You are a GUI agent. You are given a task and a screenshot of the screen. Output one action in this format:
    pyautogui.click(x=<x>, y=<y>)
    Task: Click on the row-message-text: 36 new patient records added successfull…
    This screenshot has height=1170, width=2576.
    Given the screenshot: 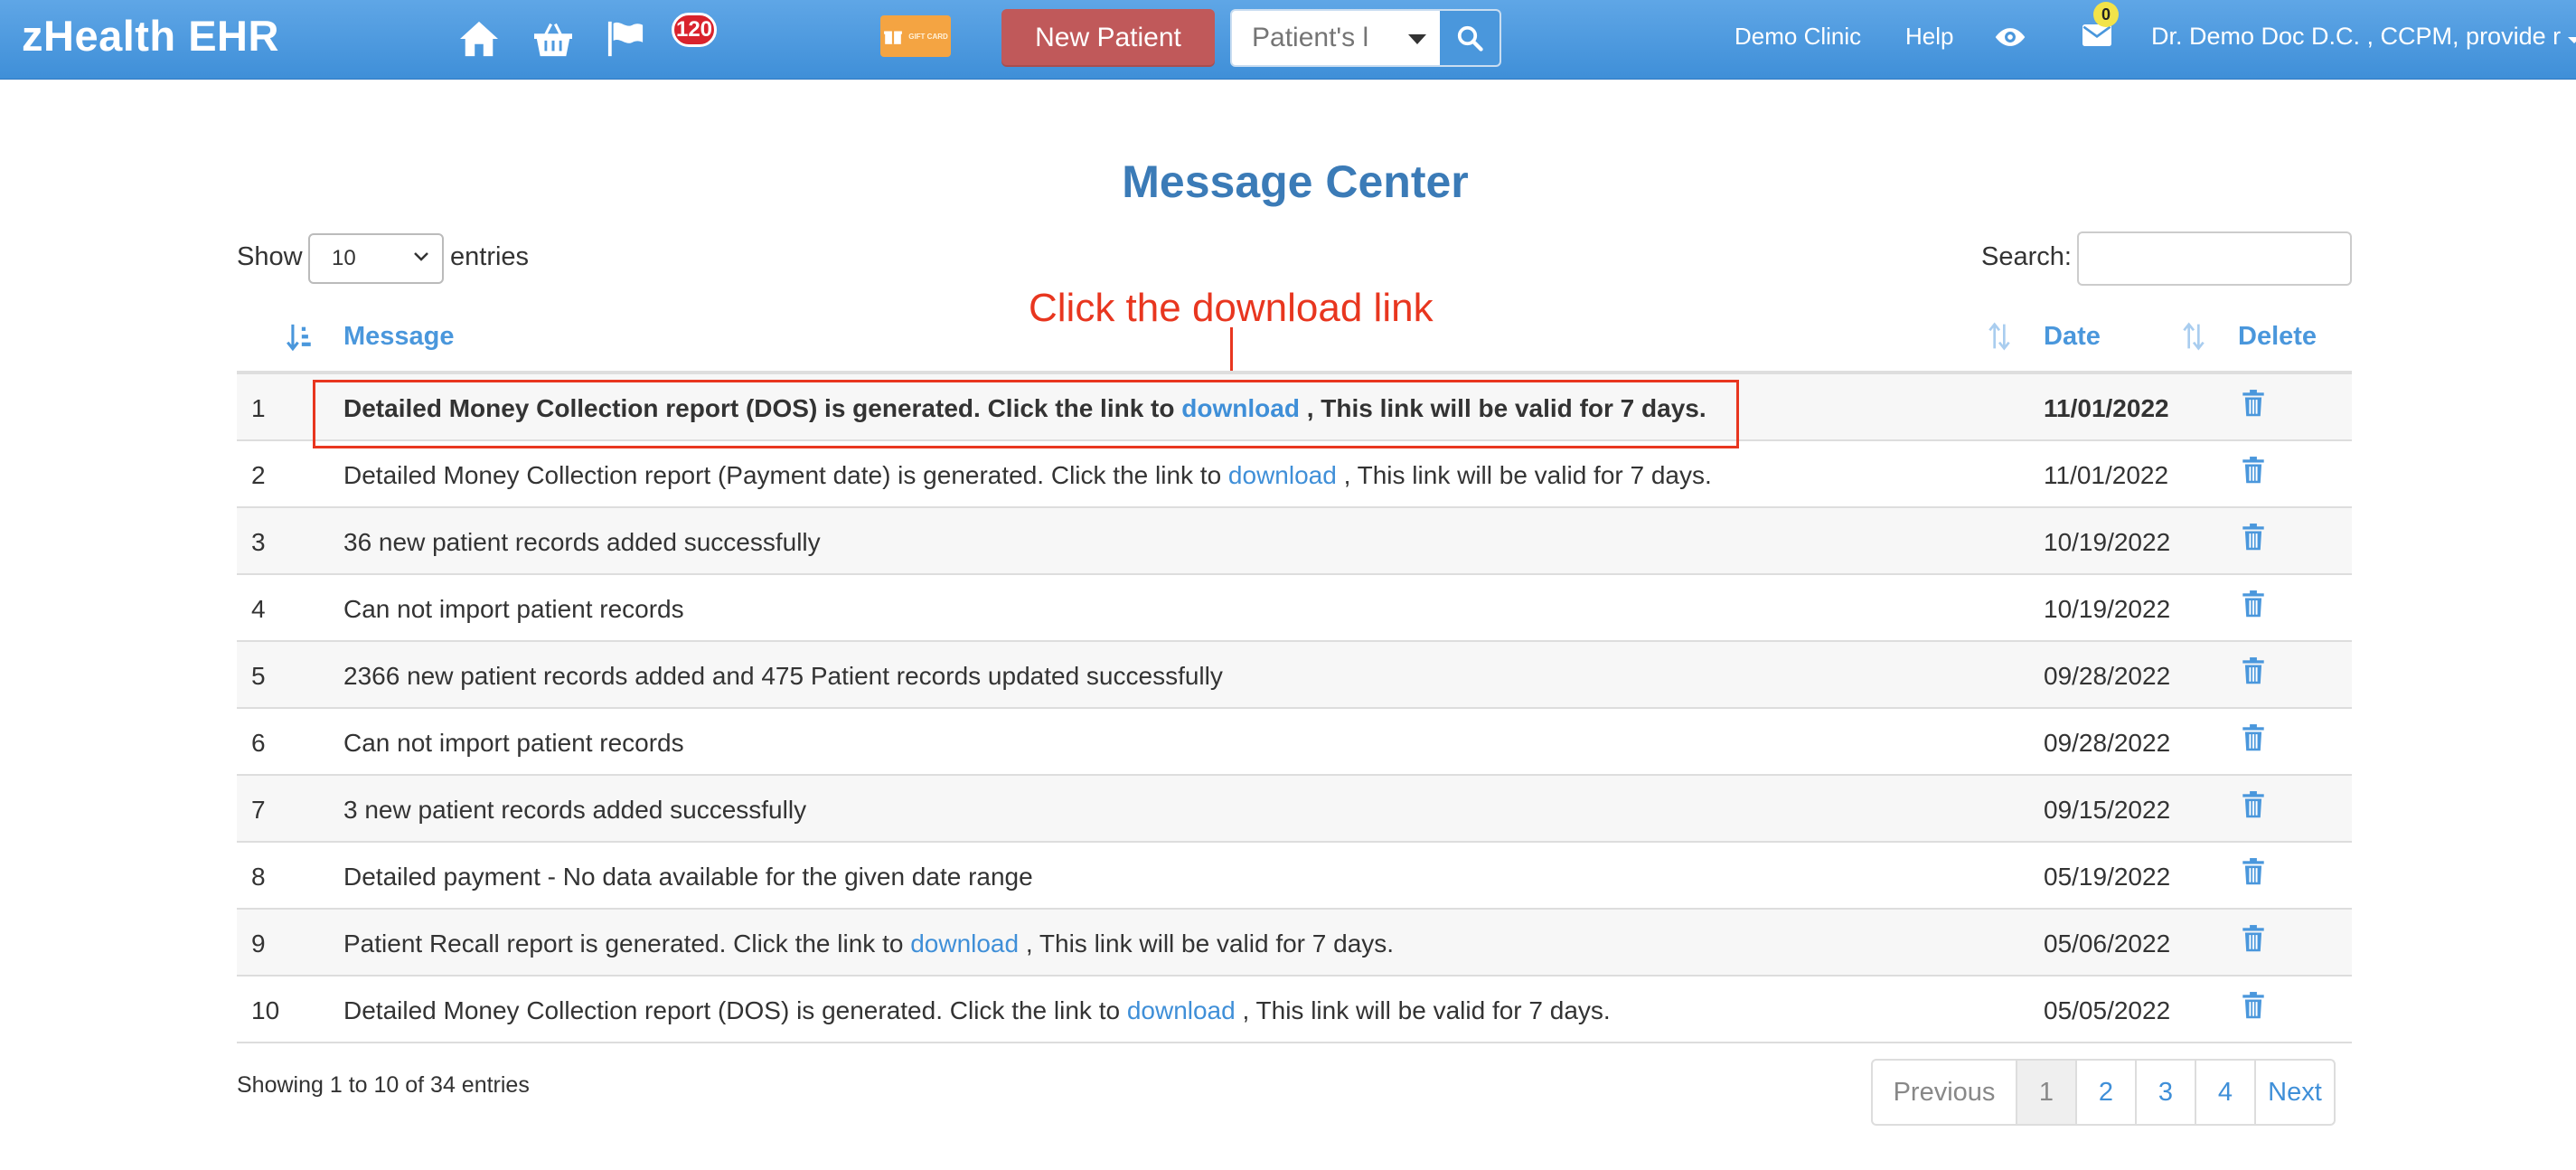 What is the action you would take?
    pyautogui.click(x=582, y=542)
    